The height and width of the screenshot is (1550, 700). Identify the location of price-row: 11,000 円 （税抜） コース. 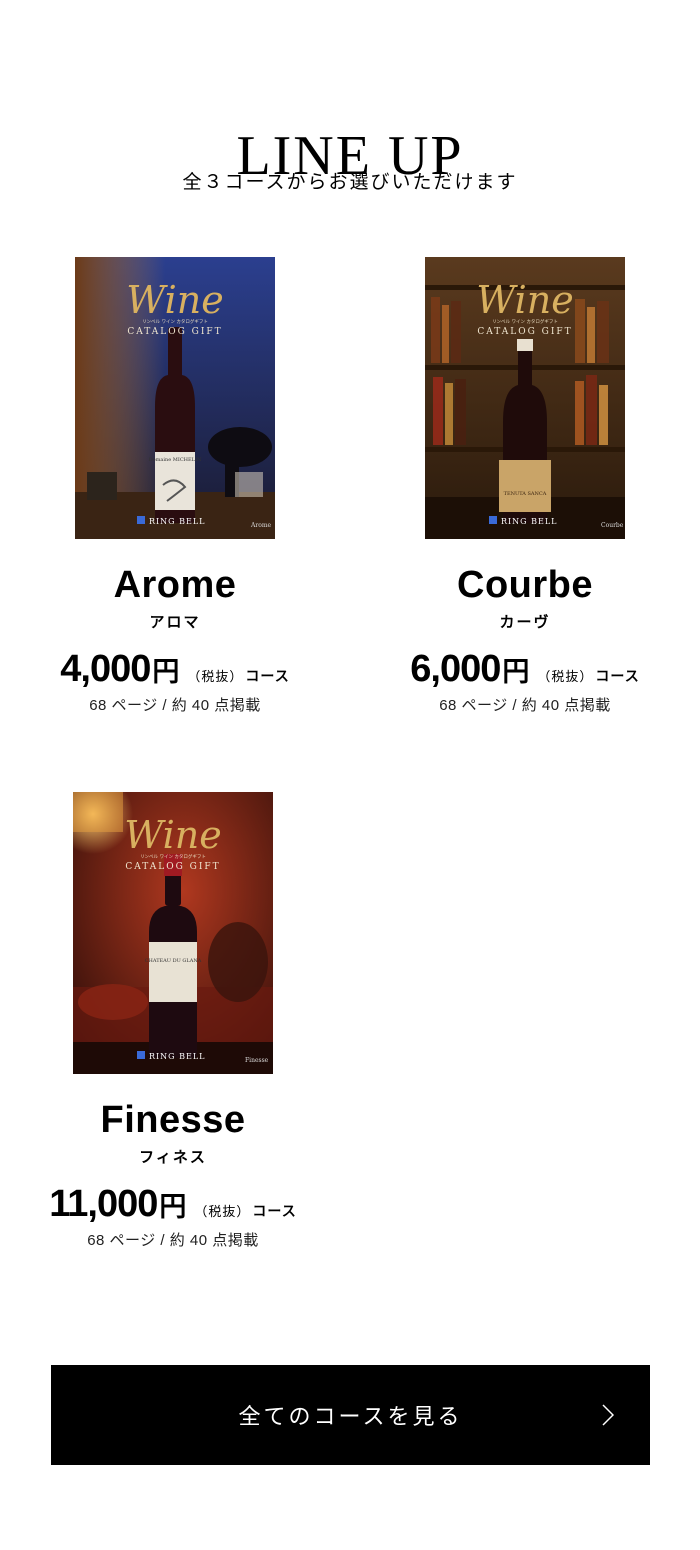
(173, 1204).